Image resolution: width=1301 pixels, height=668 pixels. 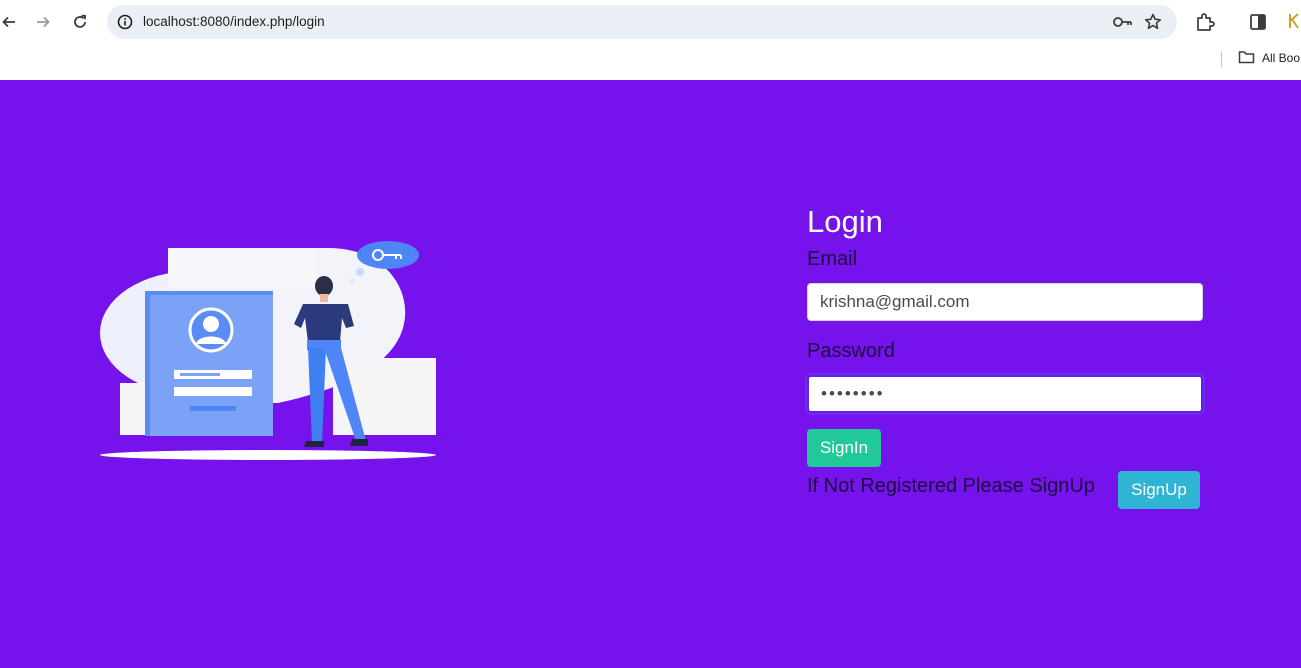 I want to click on reload-icon, so click(x=80, y=21).